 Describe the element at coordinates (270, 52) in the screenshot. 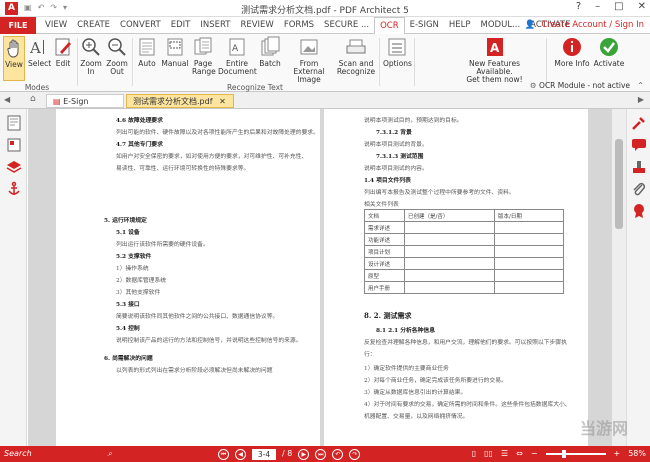

I see `batch-button: Batch` at that location.